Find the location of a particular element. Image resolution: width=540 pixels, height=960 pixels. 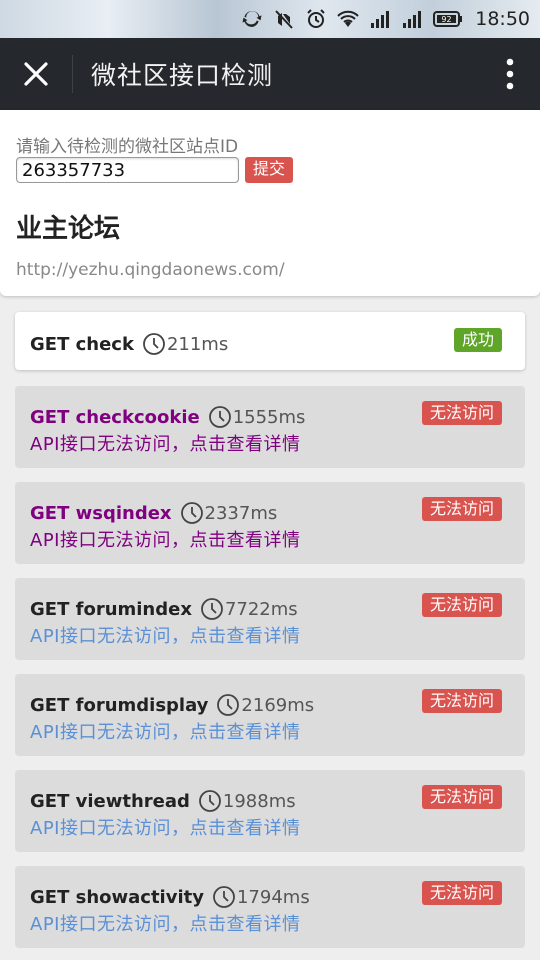

title-bar: 微社区接口检测 is located at coordinates (270, 74).